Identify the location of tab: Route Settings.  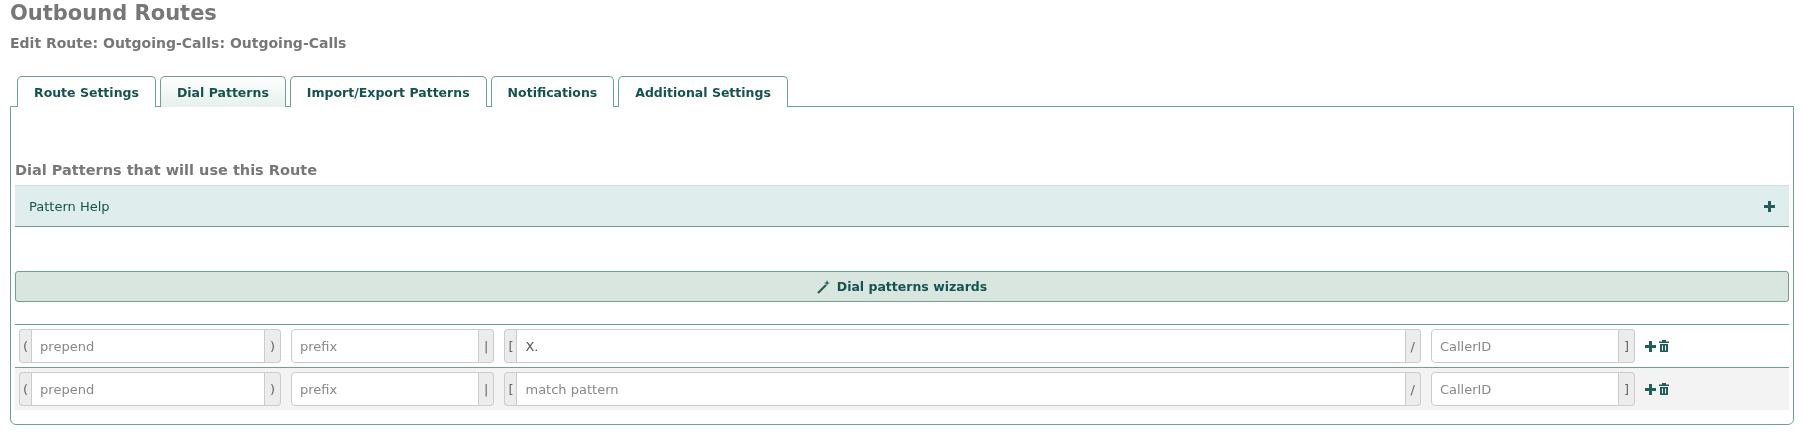
(86, 91).